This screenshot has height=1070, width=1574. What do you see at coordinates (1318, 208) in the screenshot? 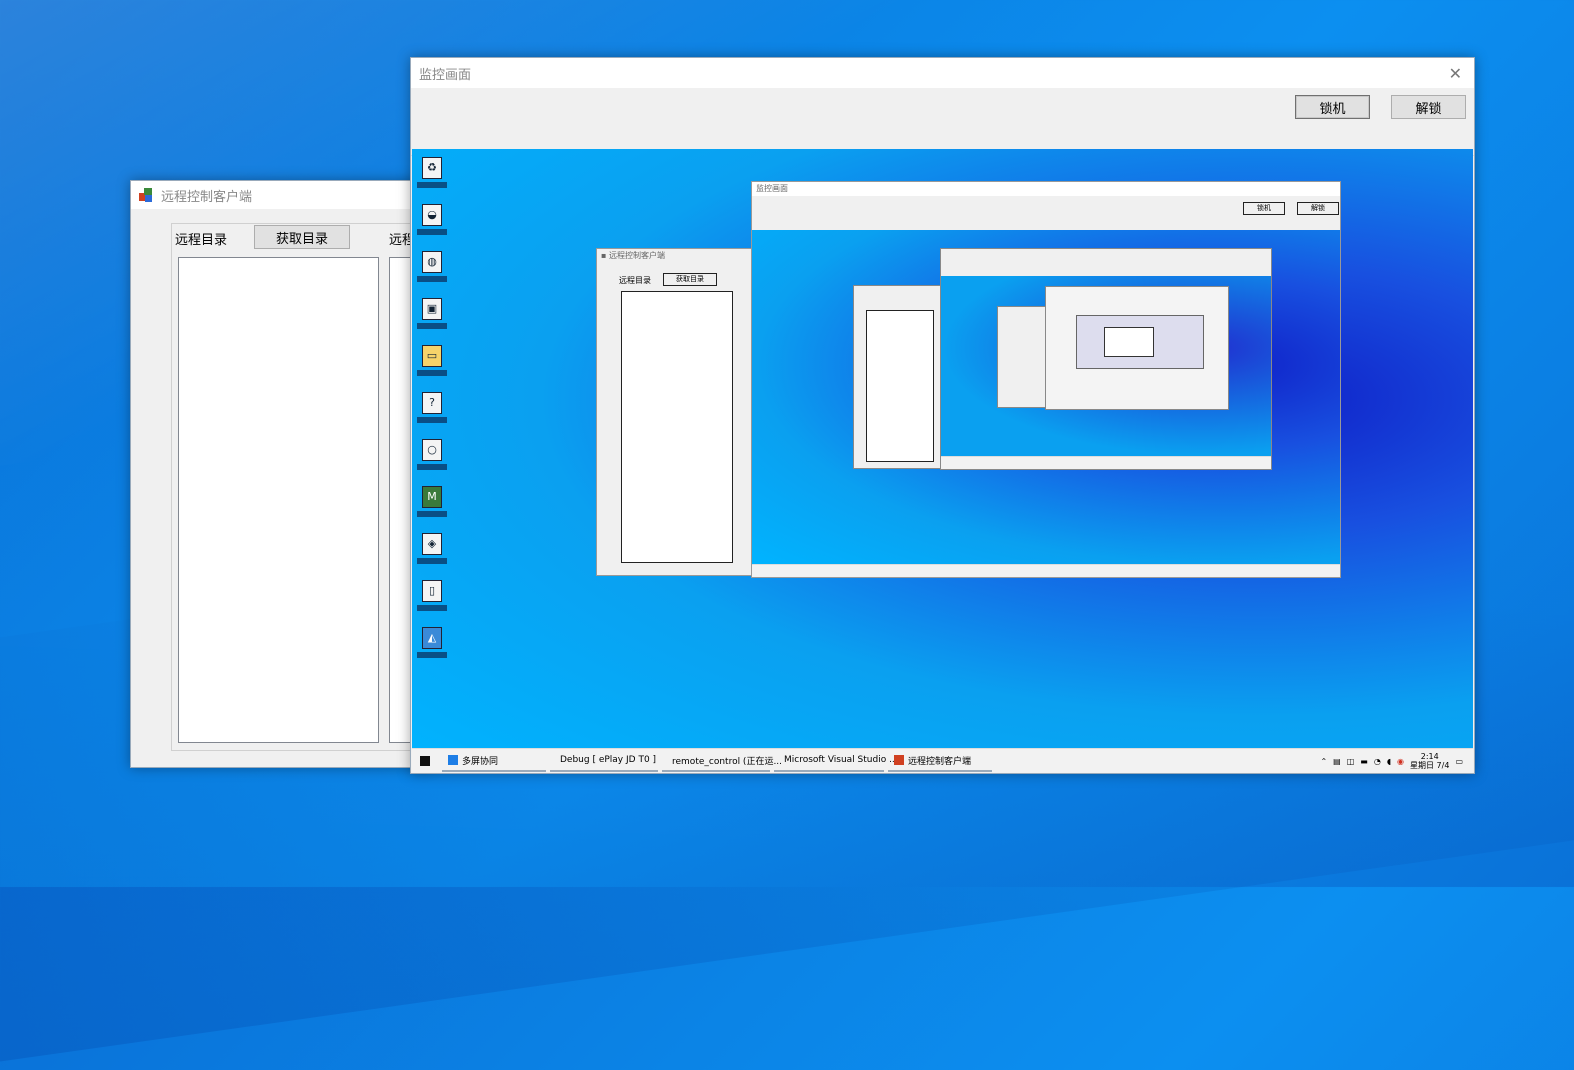
I see `remote-unlock-button: 解锁` at bounding box center [1318, 208].